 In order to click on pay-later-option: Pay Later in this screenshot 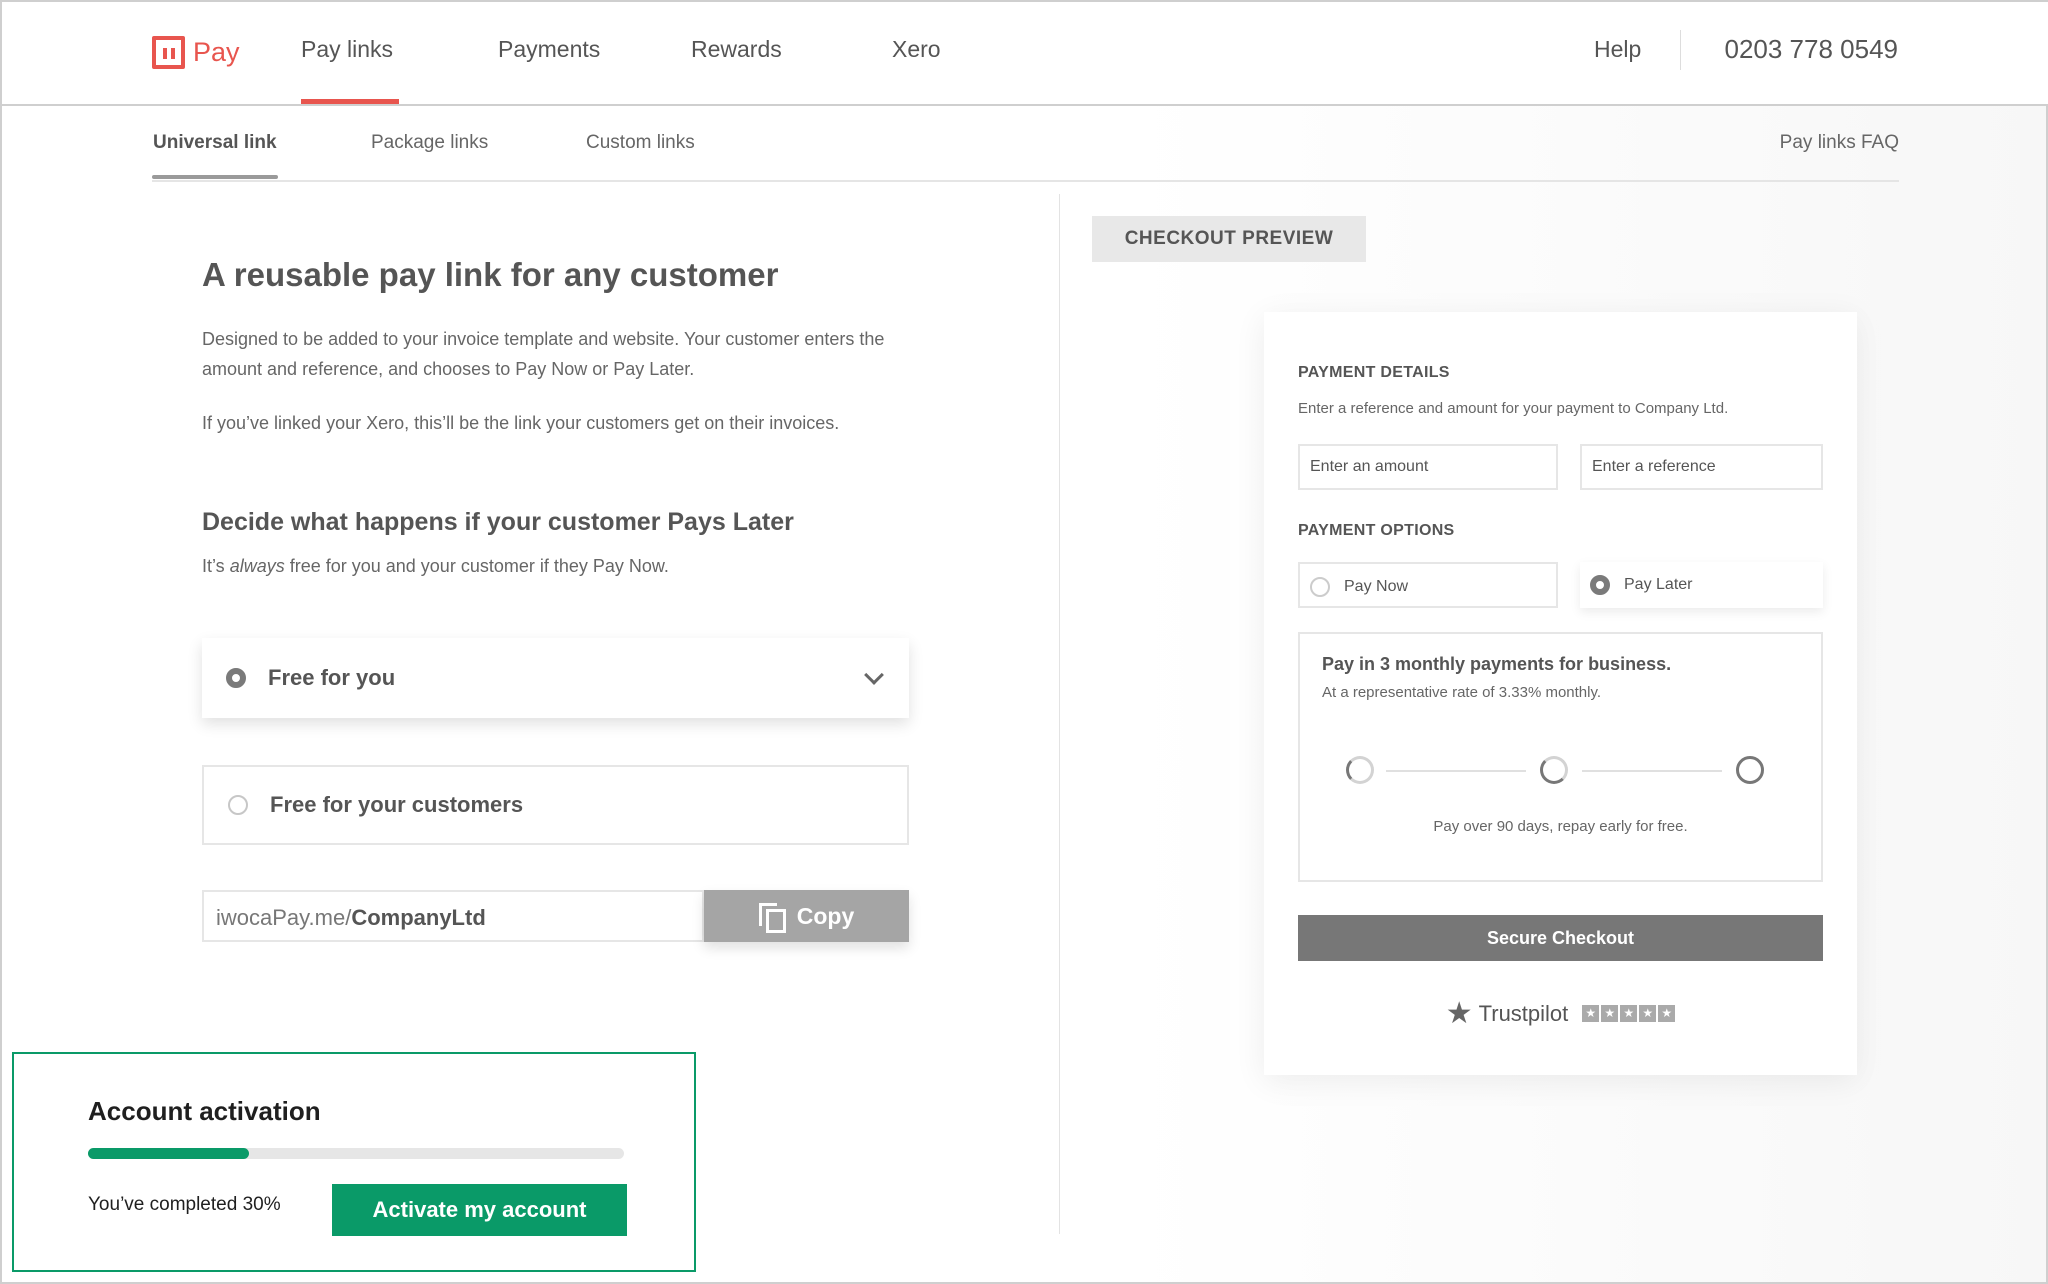, I will do `click(1701, 585)`.